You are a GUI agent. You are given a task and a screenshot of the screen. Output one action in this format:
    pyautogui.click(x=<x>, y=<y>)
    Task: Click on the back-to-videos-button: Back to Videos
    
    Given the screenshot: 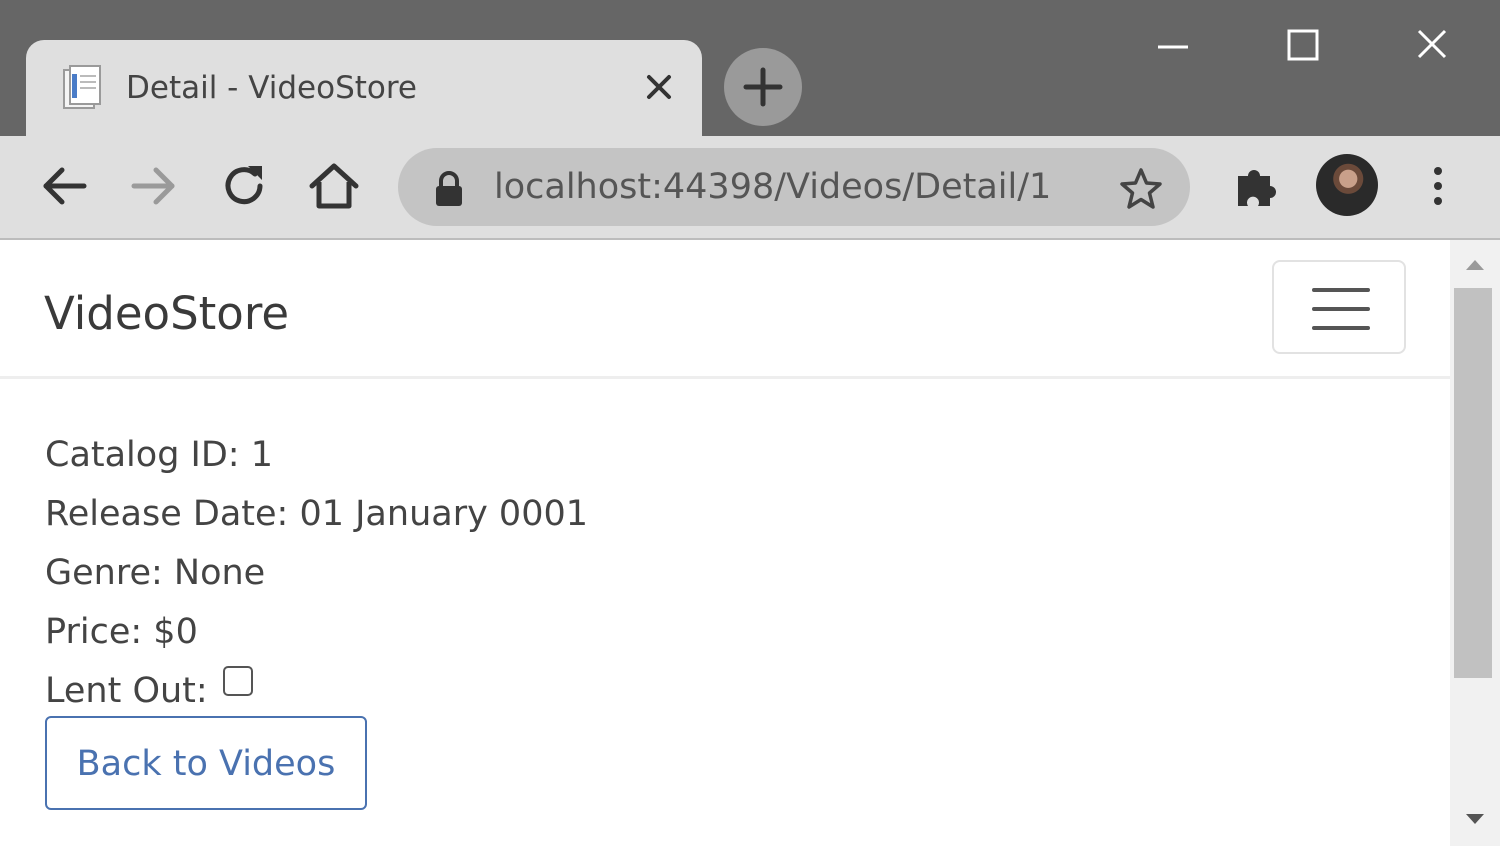 What is the action you would take?
    pyautogui.click(x=206, y=763)
    